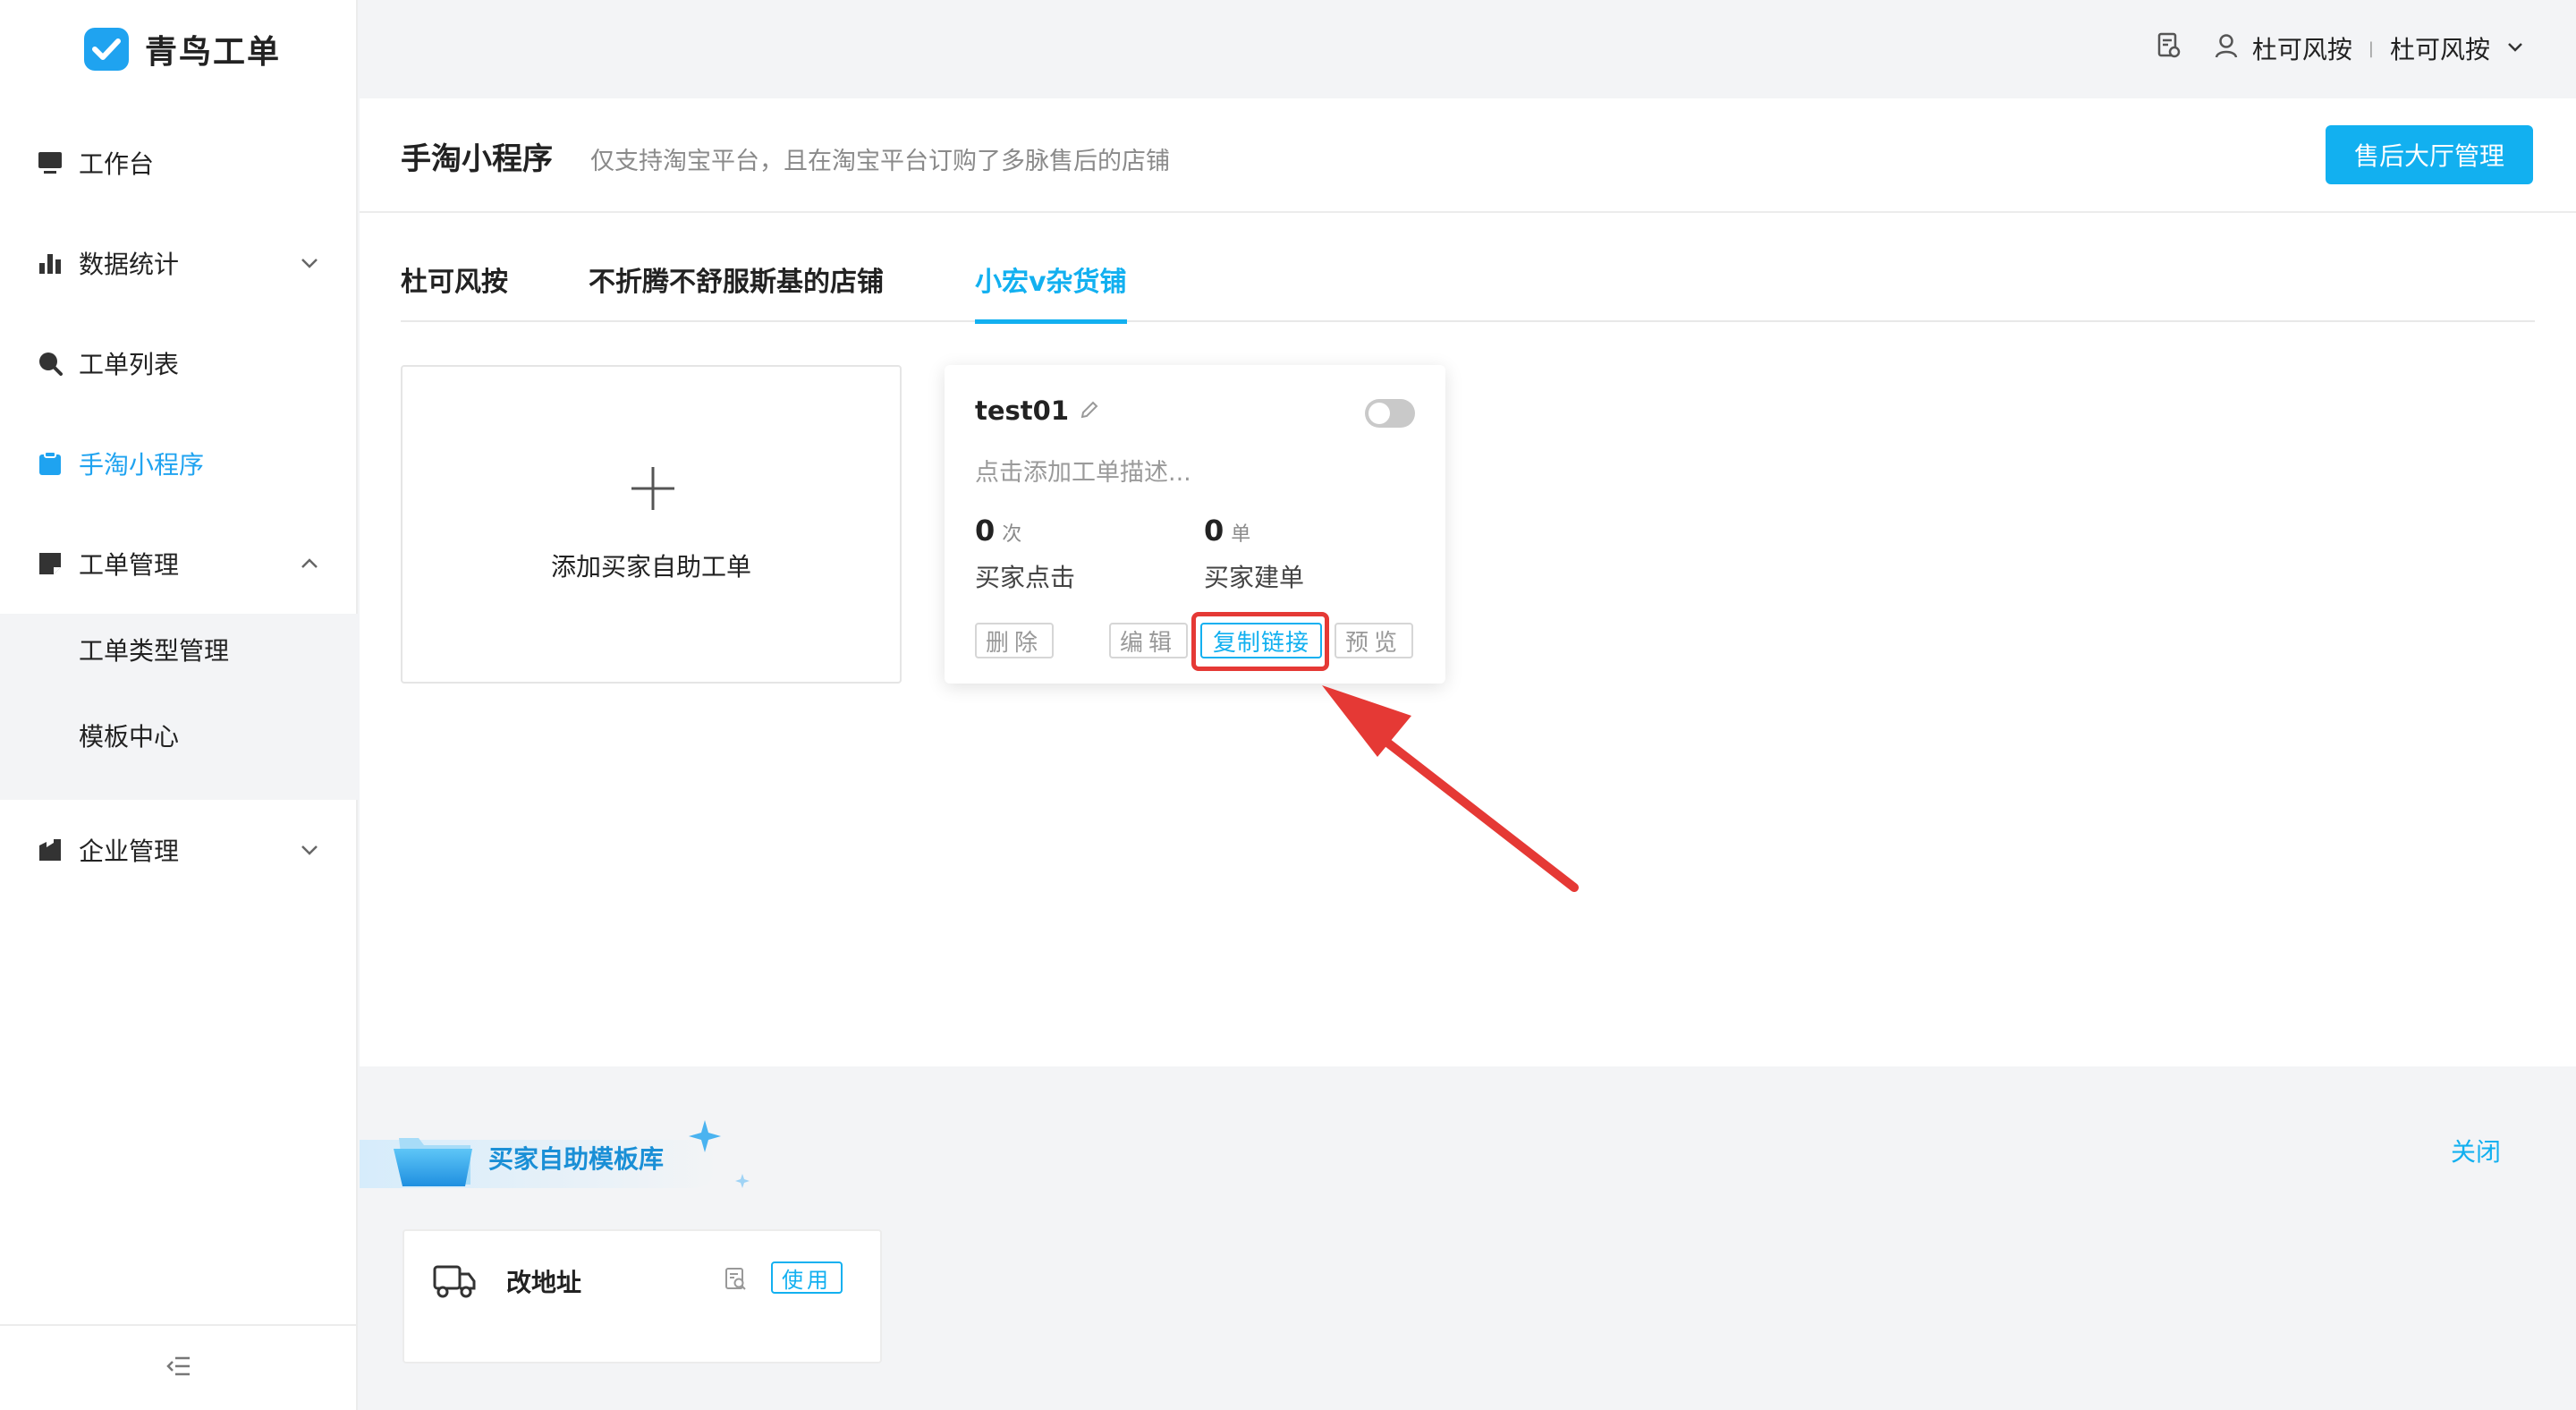  I want to click on annotation-highlight-box, so click(1260, 642).